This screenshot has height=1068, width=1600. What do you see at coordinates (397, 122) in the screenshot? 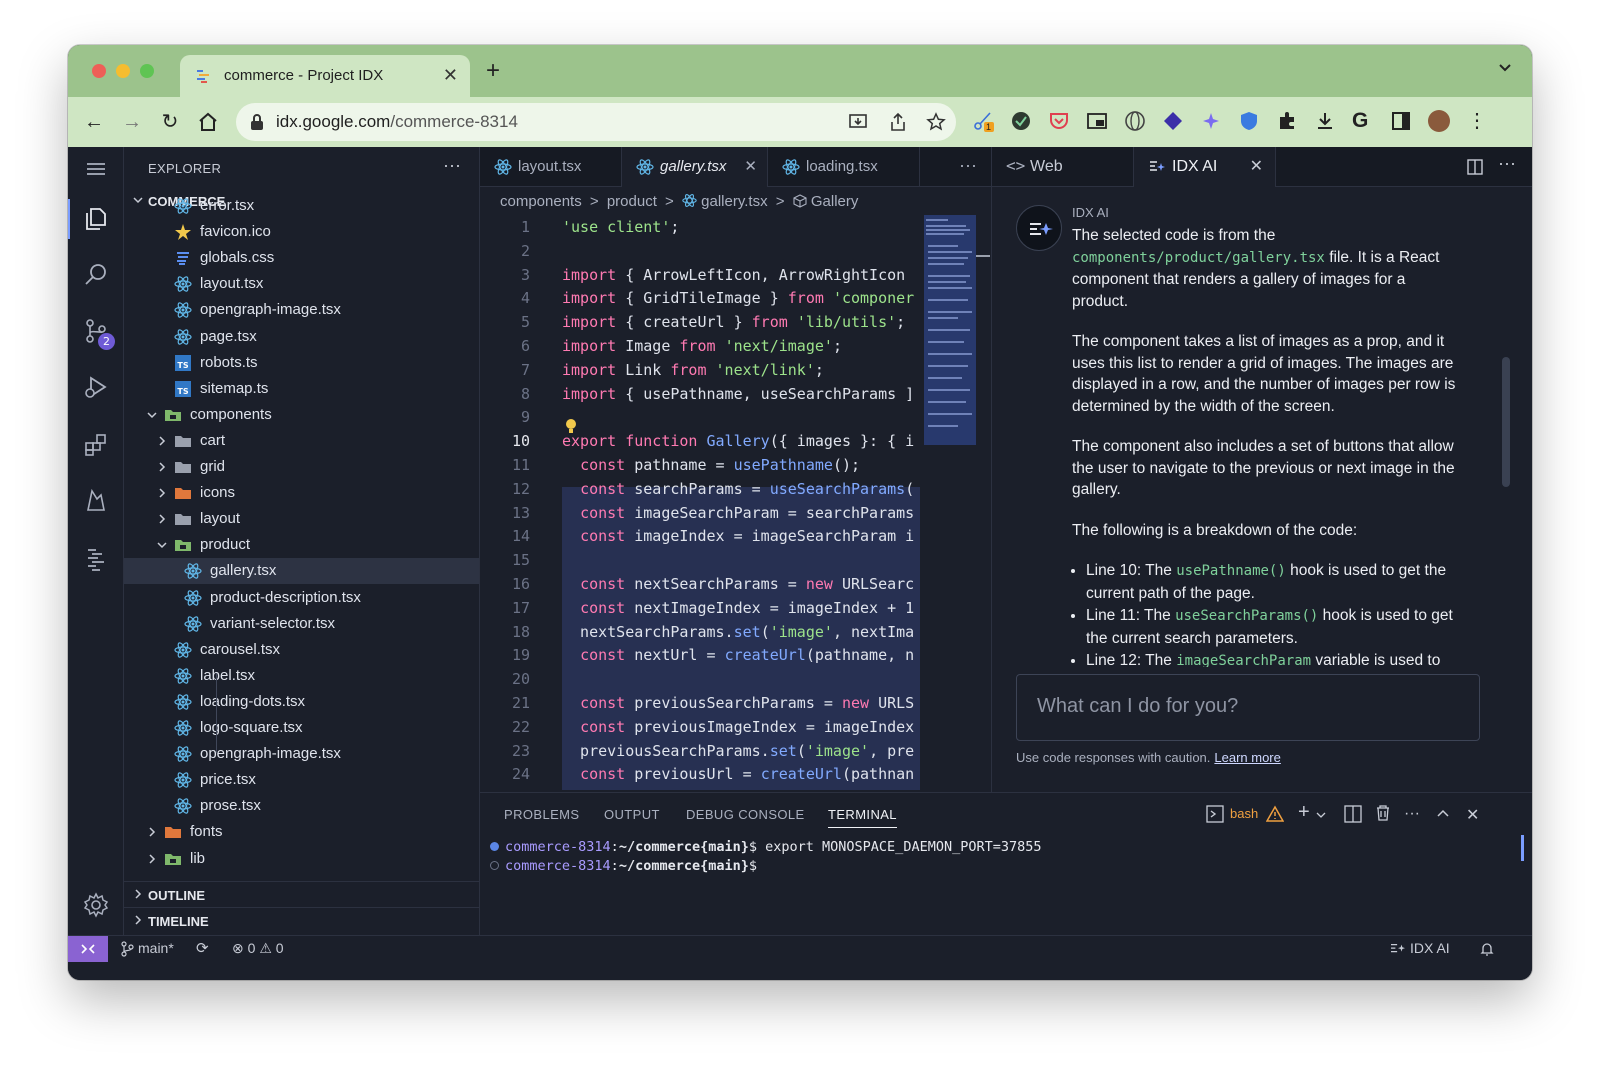
I see `url-text: idx.google.com/commerce-8314` at bounding box center [397, 122].